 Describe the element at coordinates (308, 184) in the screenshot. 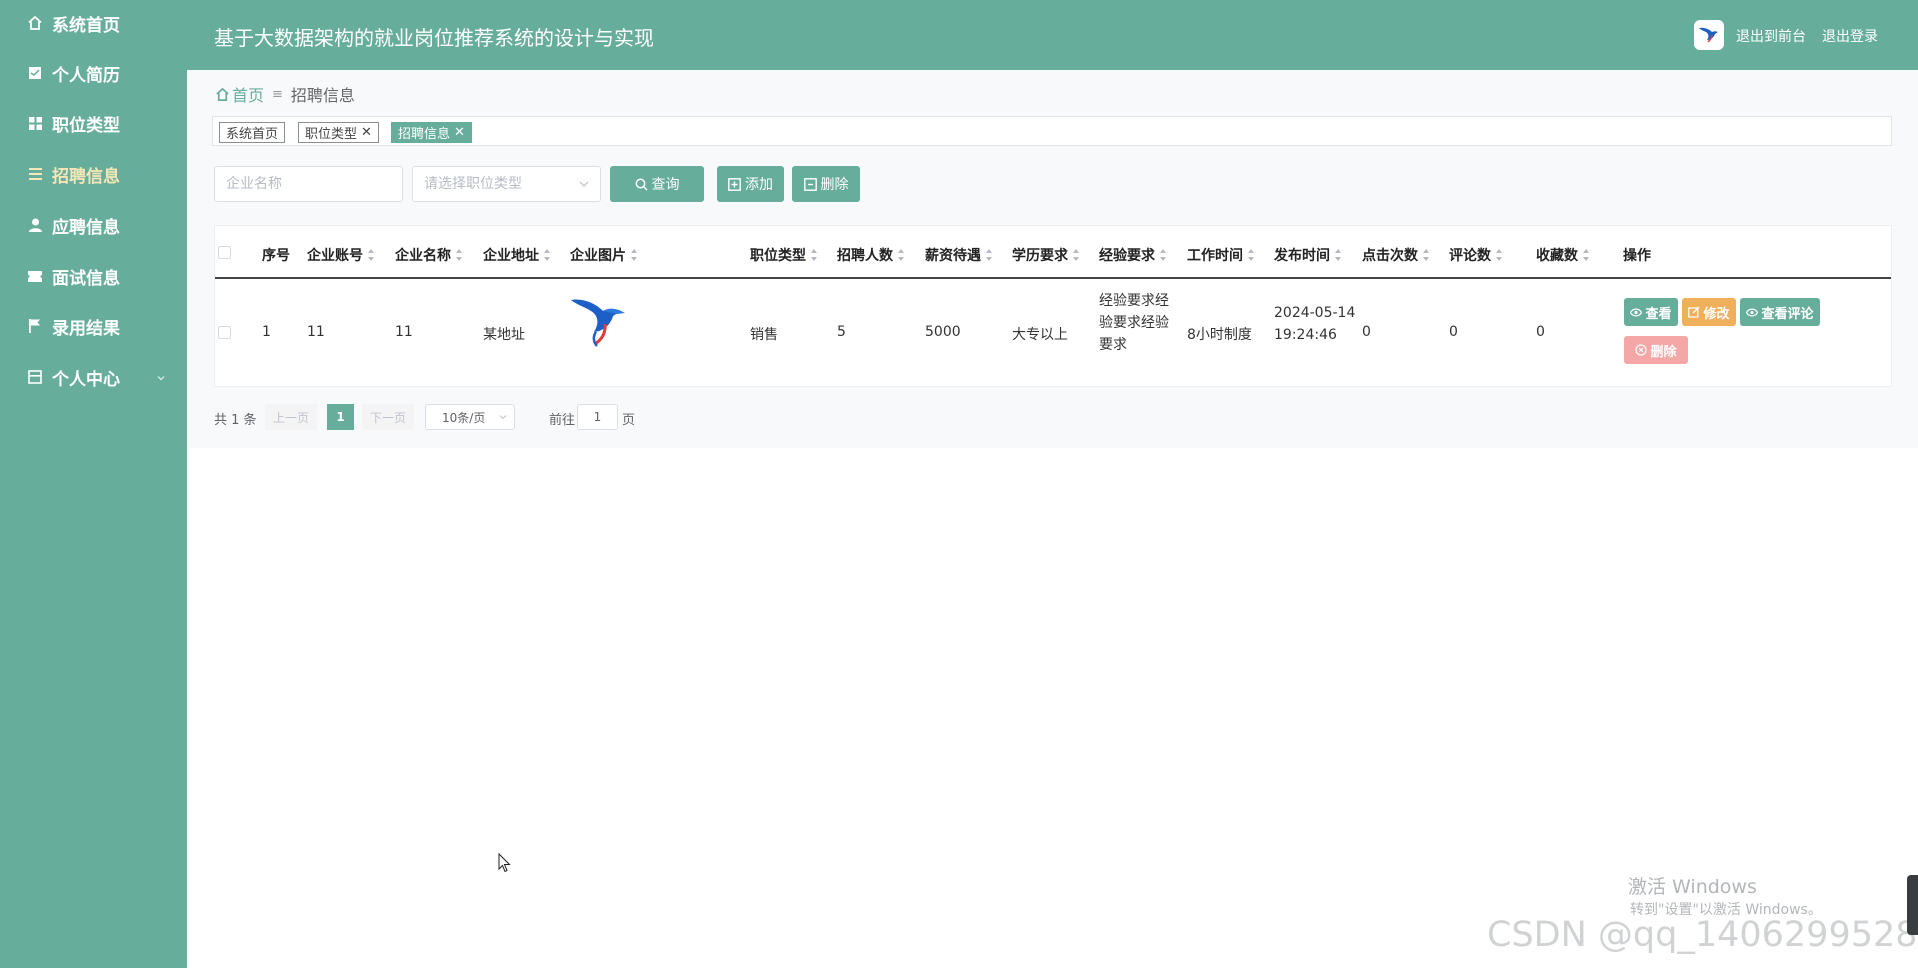

I see `company-name-input` at that location.